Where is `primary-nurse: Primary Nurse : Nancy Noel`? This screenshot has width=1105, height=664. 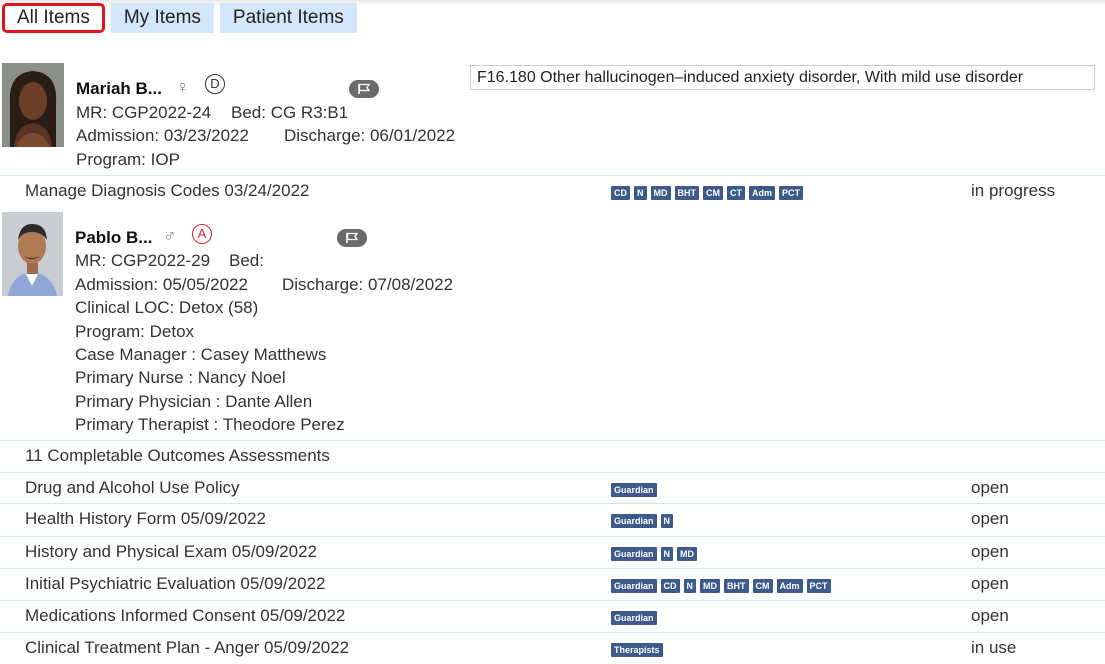
primary-nurse: Primary Nurse : Nancy Noel is located at coordinates (180, 377).